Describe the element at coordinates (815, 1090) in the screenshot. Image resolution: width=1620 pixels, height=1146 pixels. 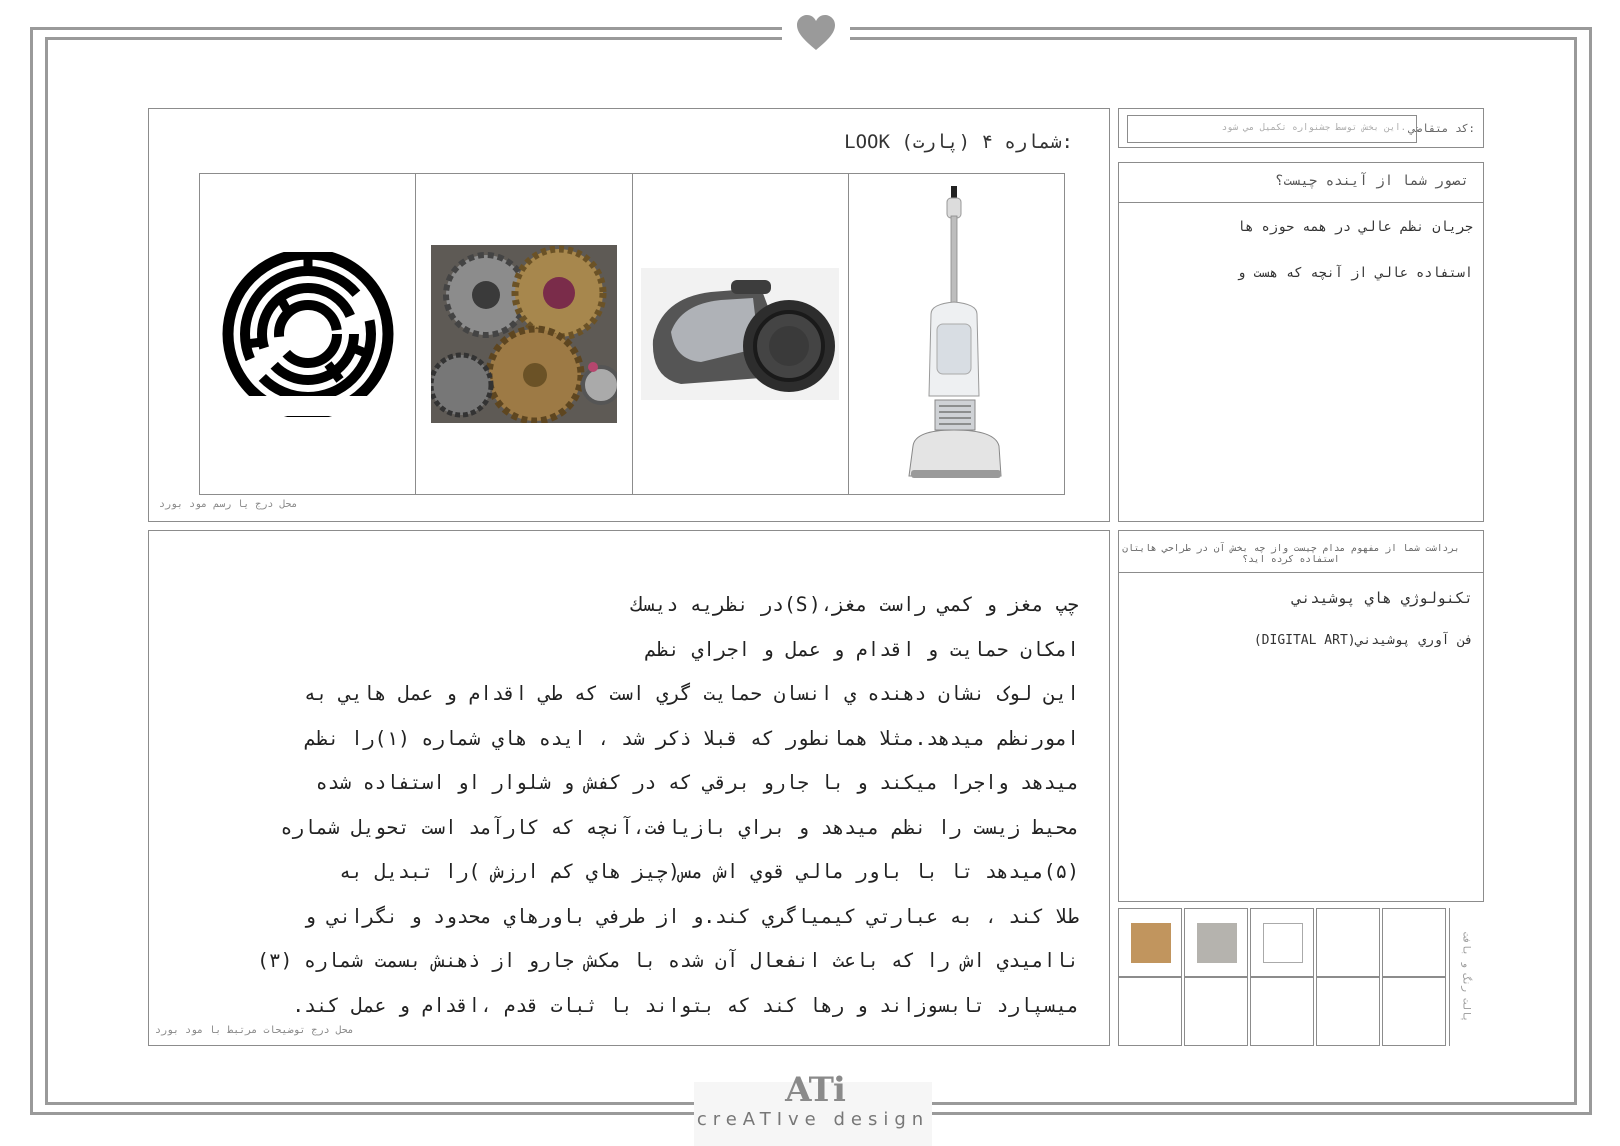
I see `ati-logo: ATi` at that location.